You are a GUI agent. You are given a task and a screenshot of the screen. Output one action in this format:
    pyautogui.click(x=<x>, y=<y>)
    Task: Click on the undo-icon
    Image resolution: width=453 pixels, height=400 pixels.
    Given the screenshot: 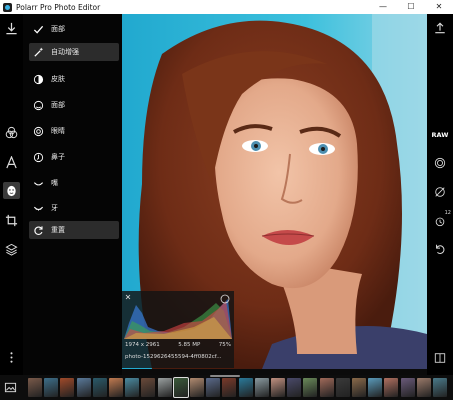 What is the action you would take?
    pyautogui.click(x=440, y=249)
    